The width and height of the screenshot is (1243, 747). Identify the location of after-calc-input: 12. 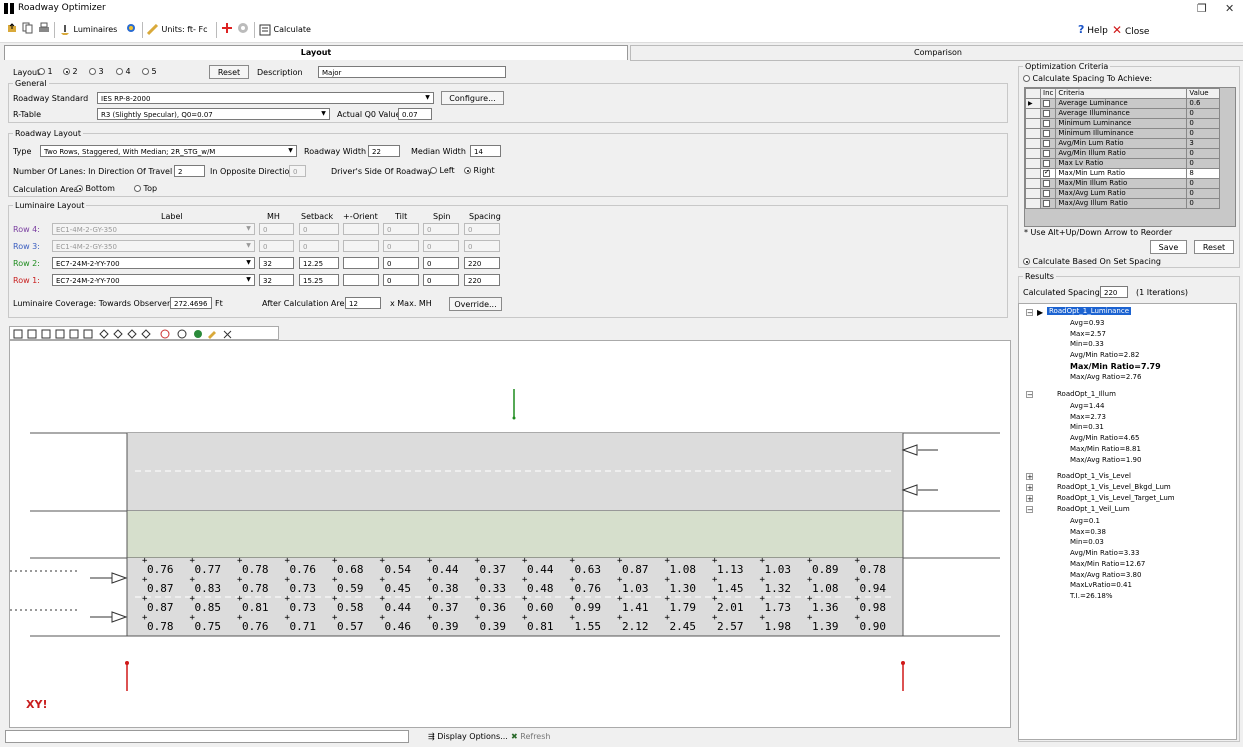
(363, 303).